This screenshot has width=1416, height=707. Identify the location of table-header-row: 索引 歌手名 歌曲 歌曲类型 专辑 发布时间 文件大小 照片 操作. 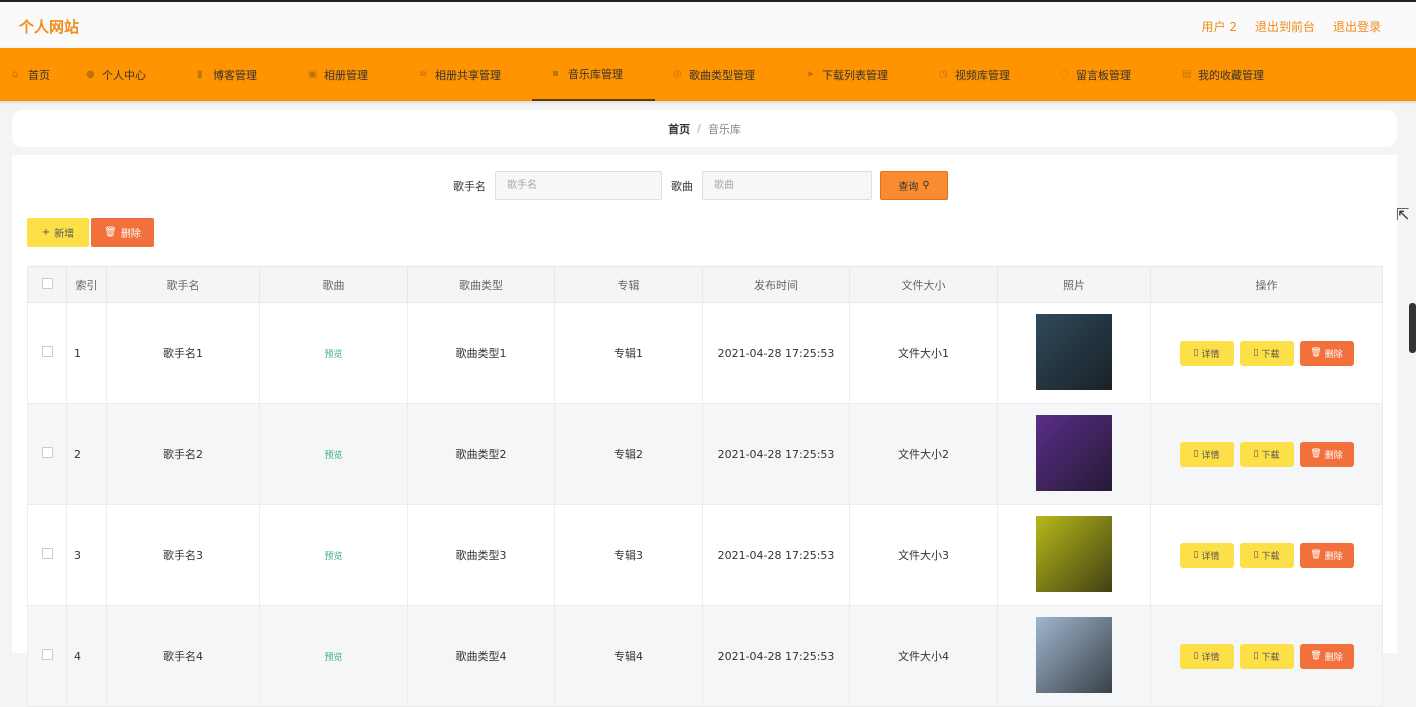
(705, 284).